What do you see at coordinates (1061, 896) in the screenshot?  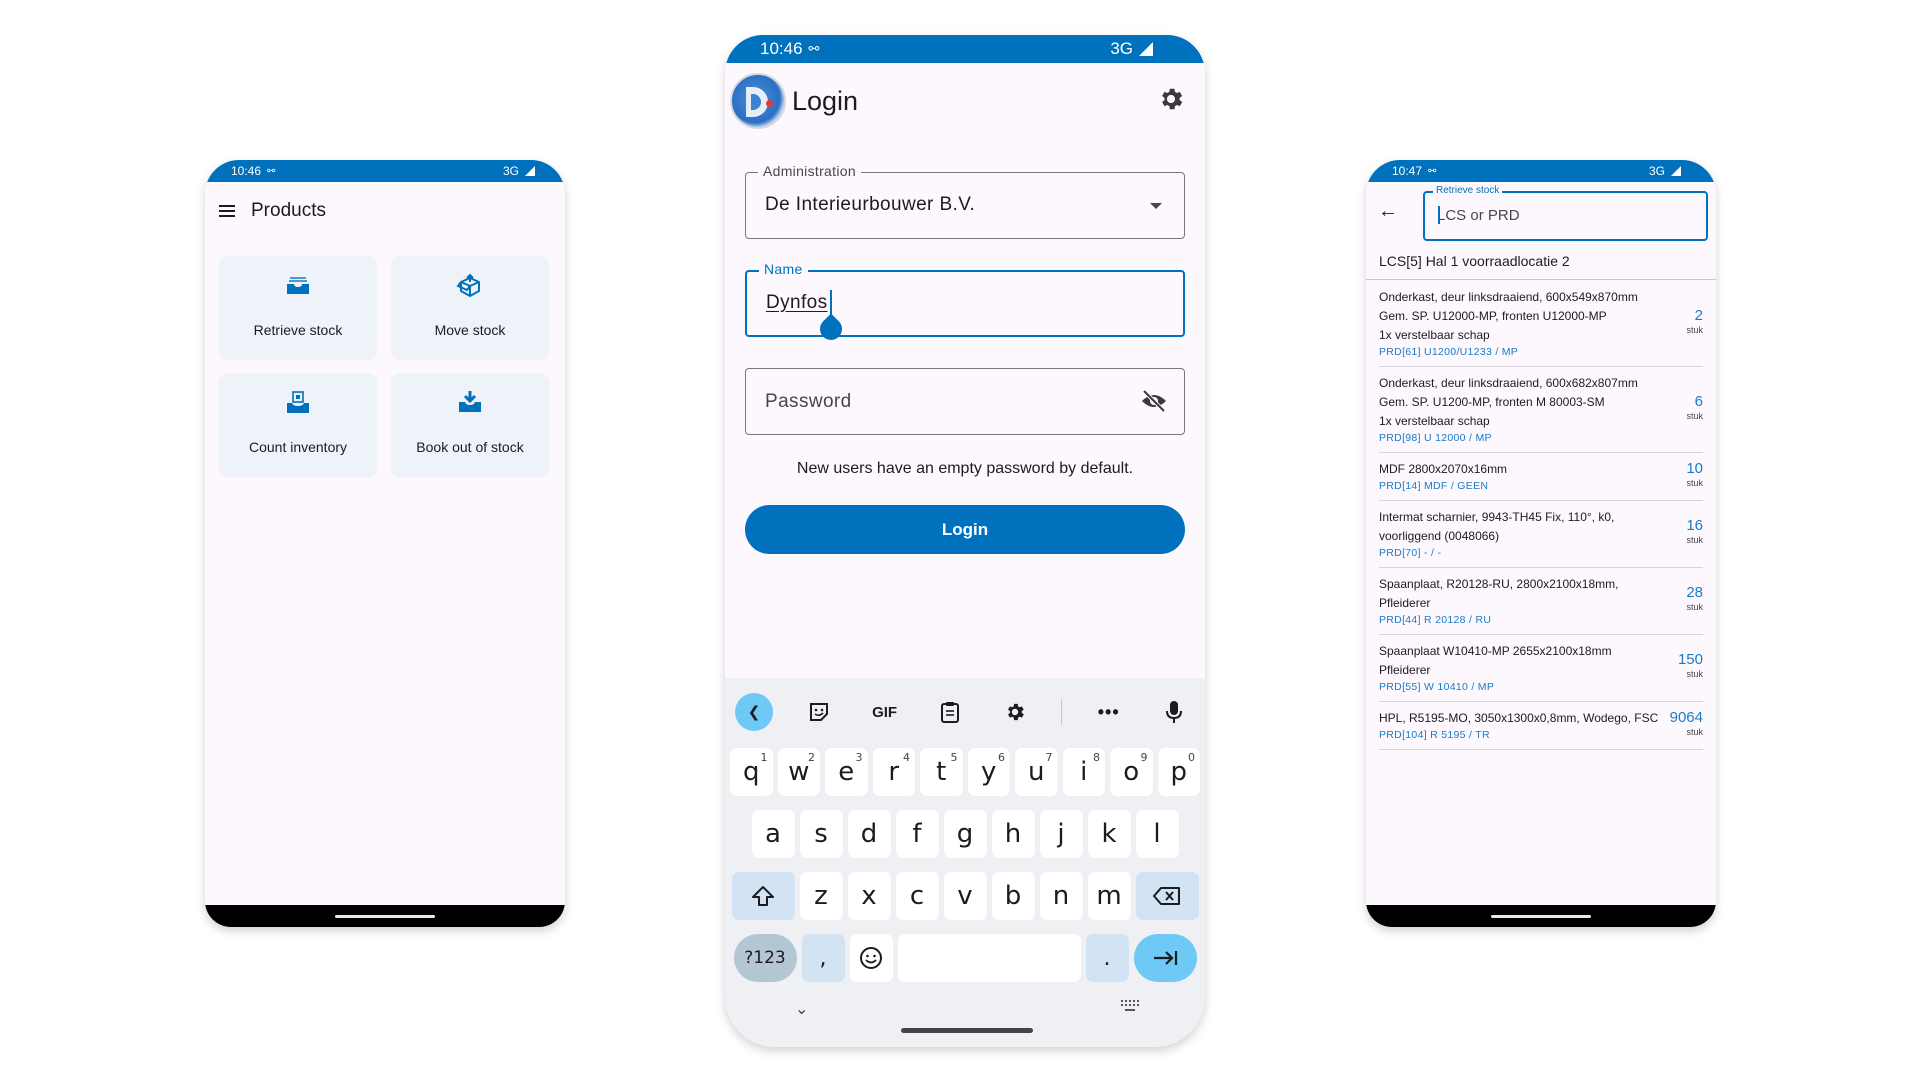 I see `key-n: n` at bounding box center [1061, 896].